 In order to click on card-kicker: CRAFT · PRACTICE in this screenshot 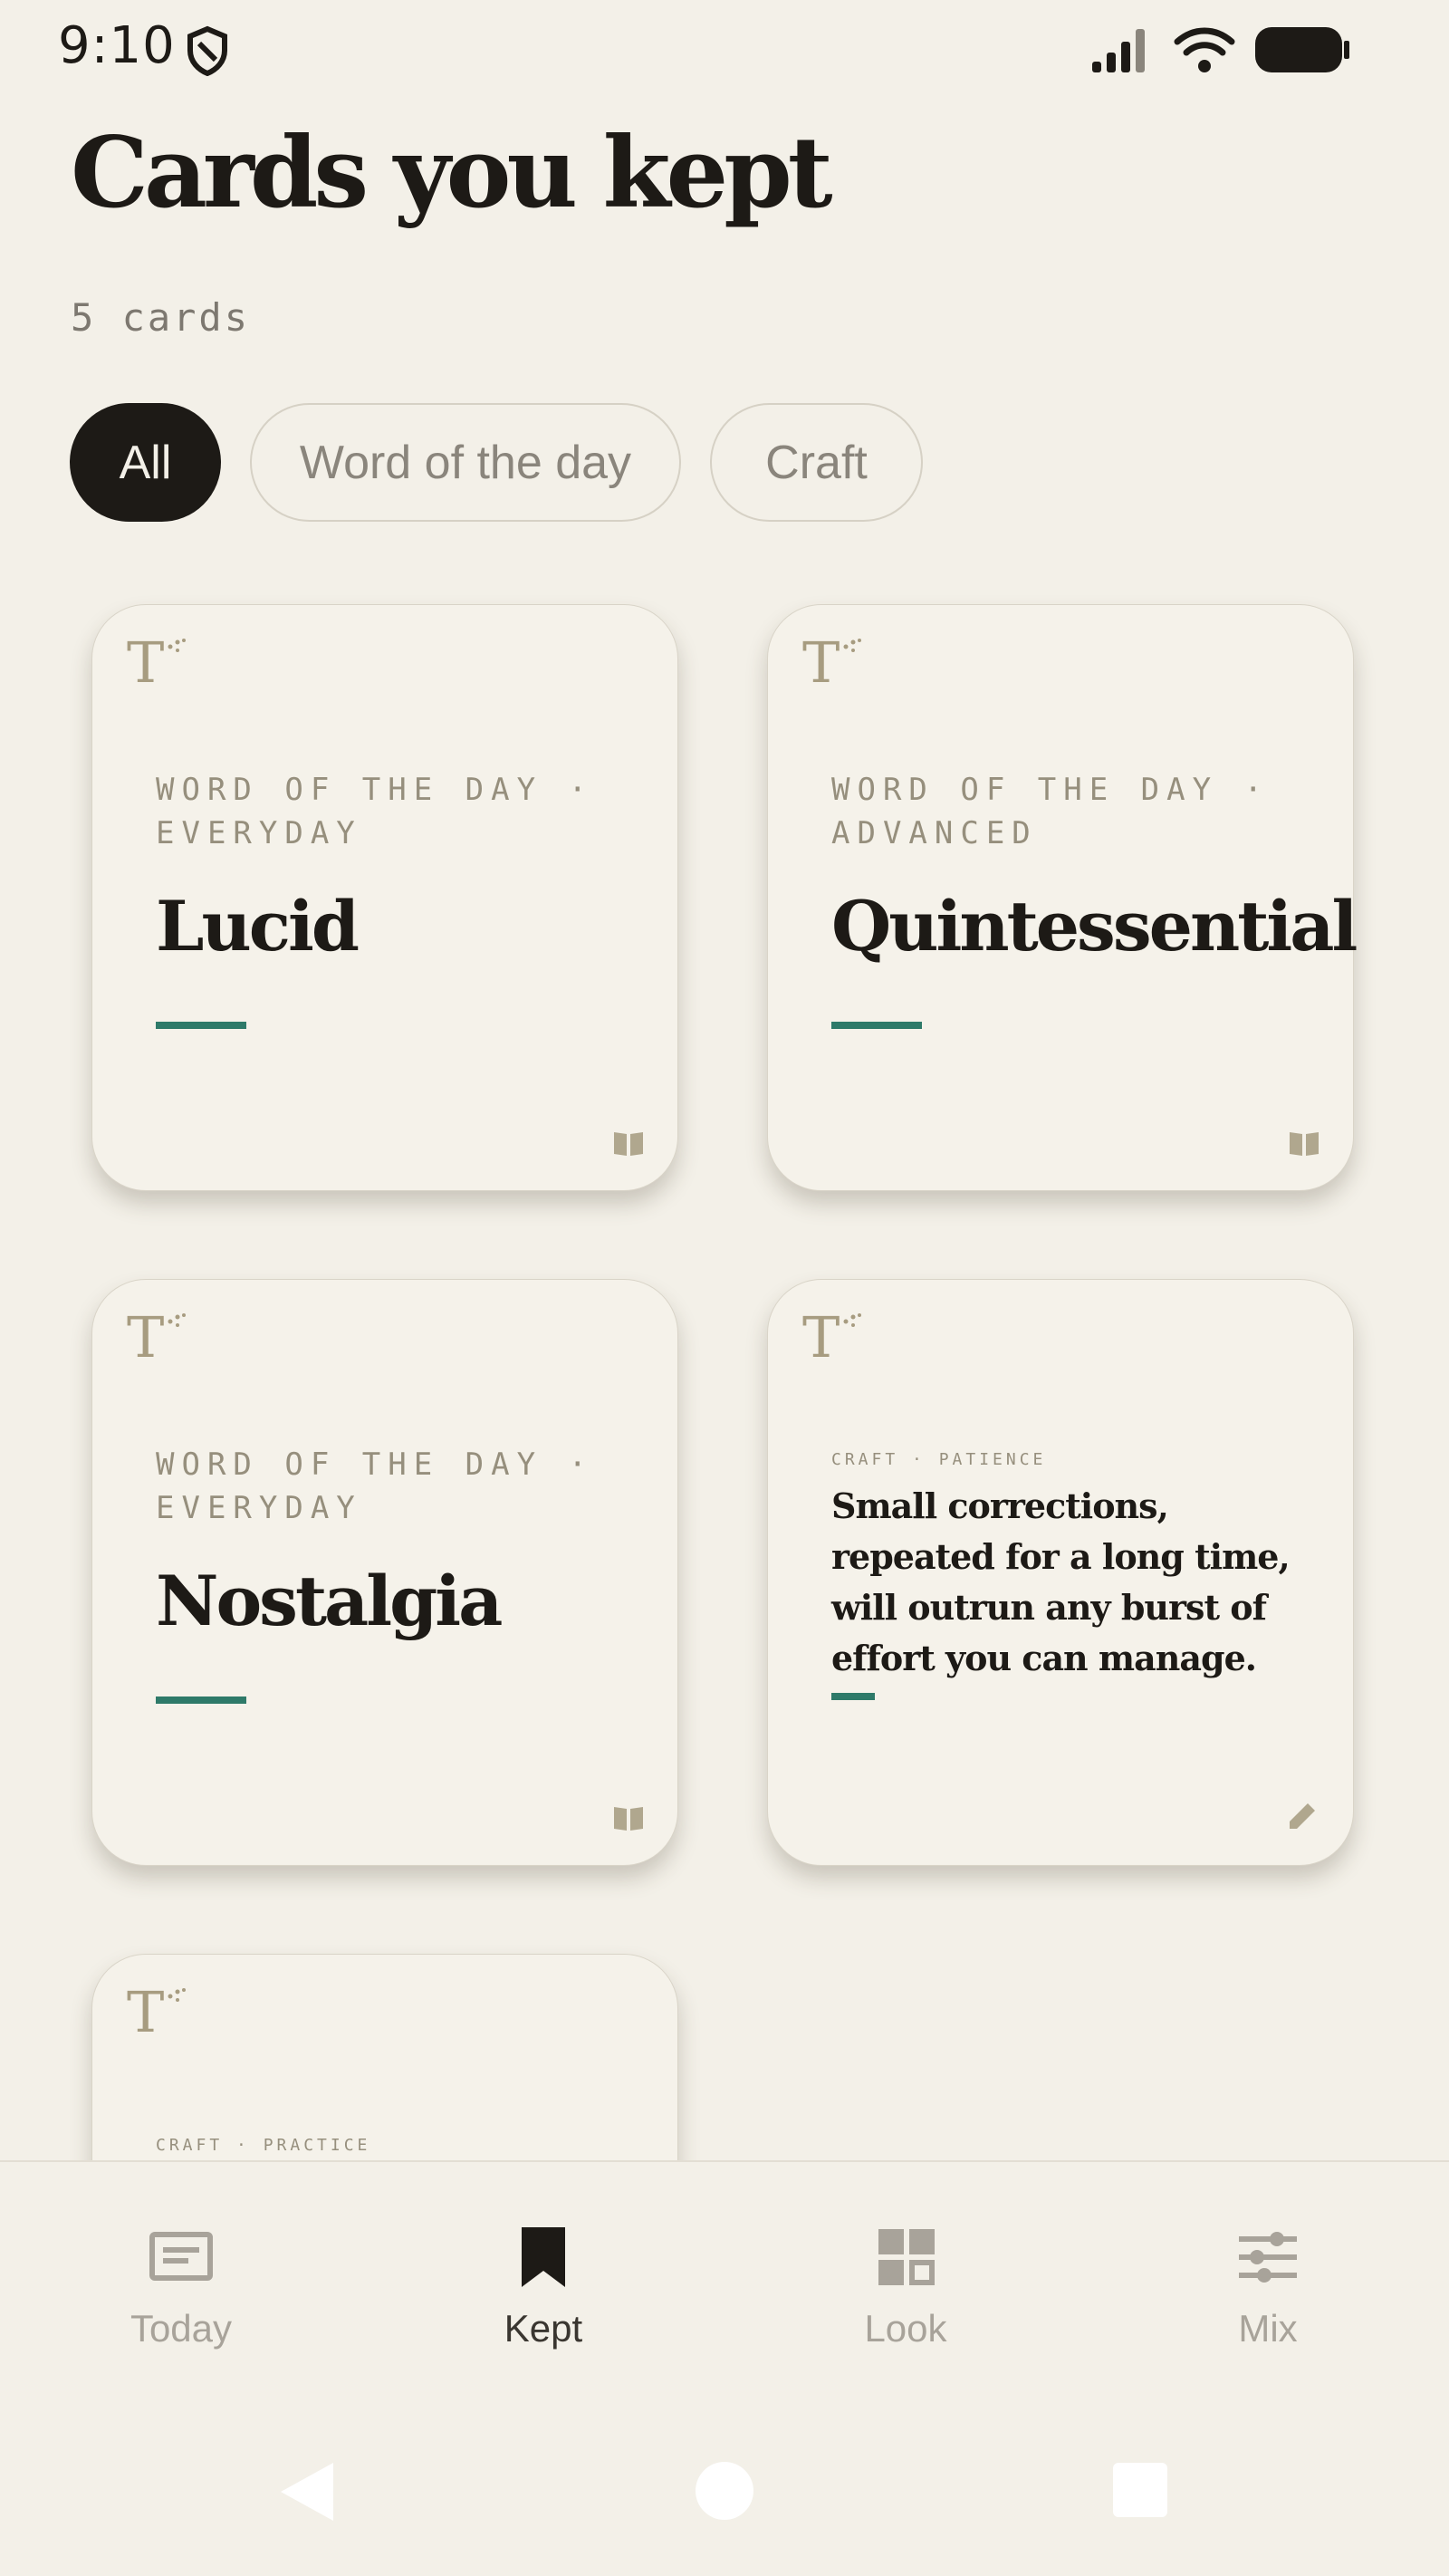, I will do `click(263, 2145)`.